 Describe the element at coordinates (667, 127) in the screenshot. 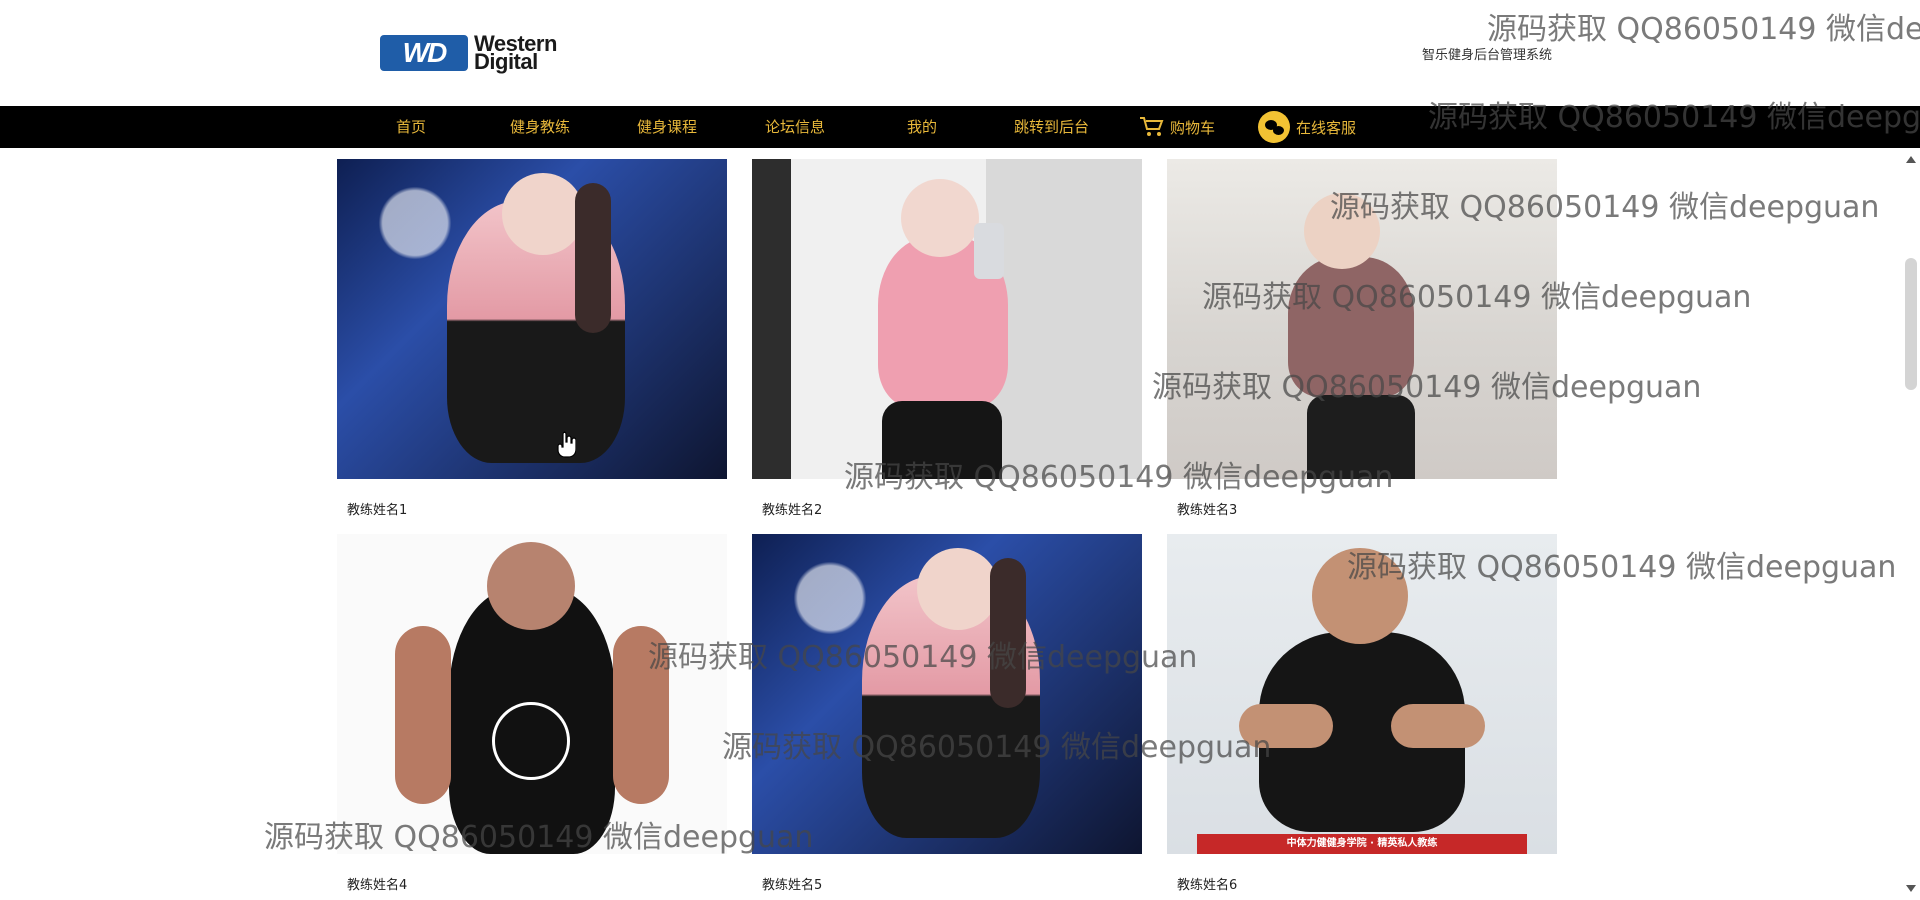

I see `nav-fitness-course: 健身课程` at that location.